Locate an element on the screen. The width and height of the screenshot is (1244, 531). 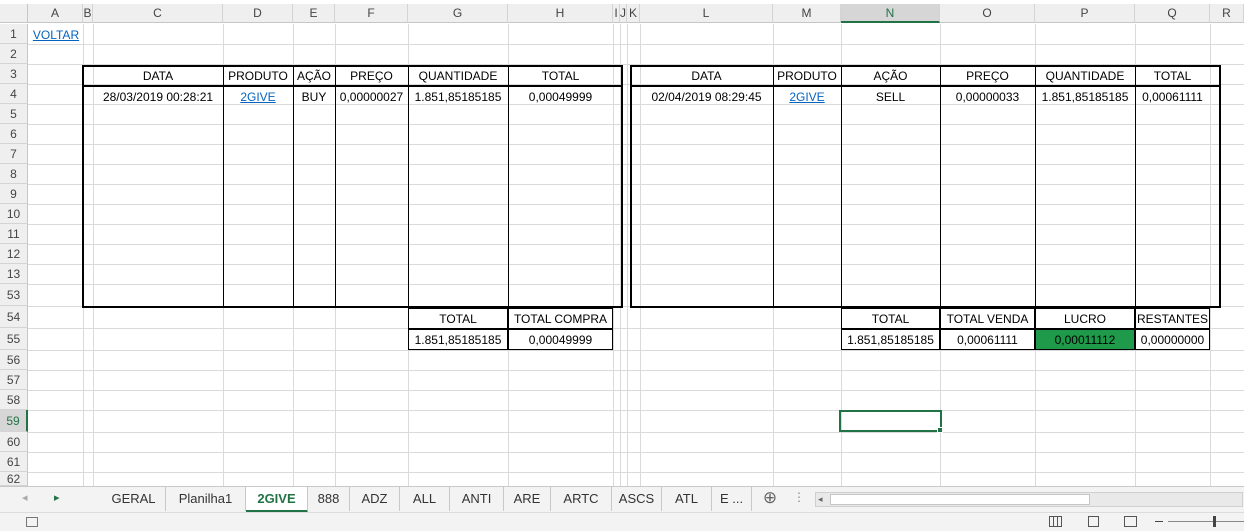
status-bar is located at coordinates (622, 521).